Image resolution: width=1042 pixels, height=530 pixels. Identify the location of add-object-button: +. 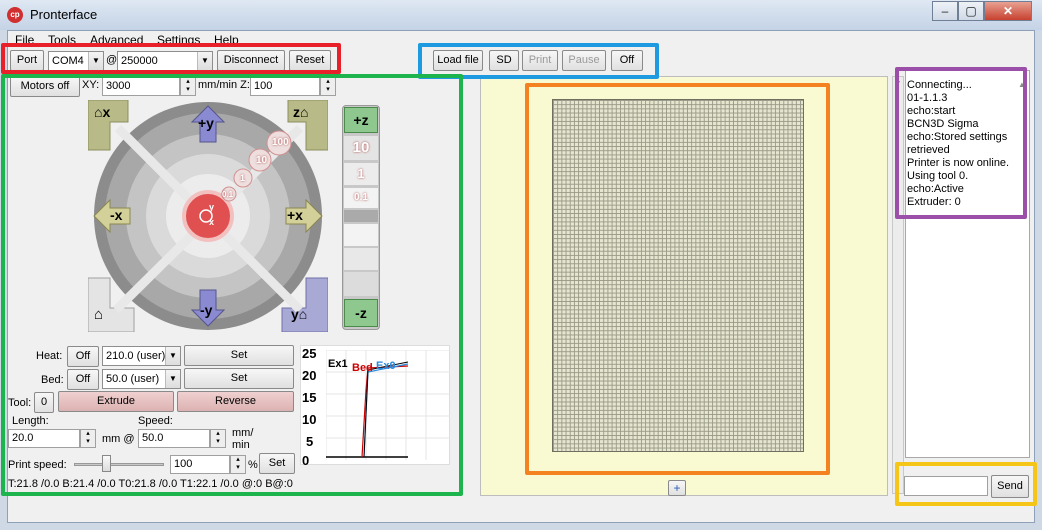
(677, 488).